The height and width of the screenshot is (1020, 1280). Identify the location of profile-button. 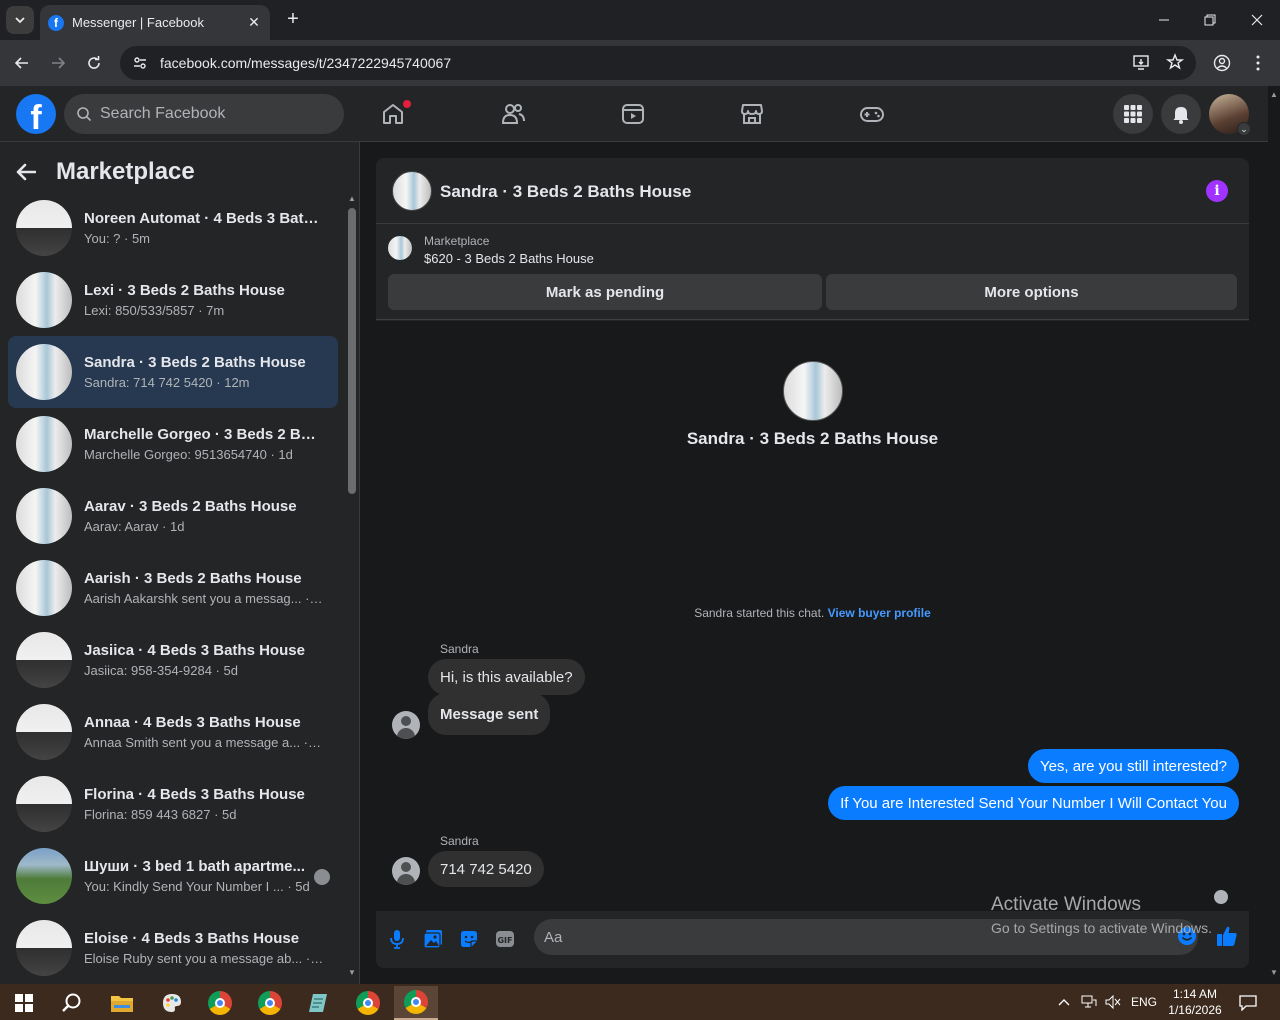
(1222, 63).